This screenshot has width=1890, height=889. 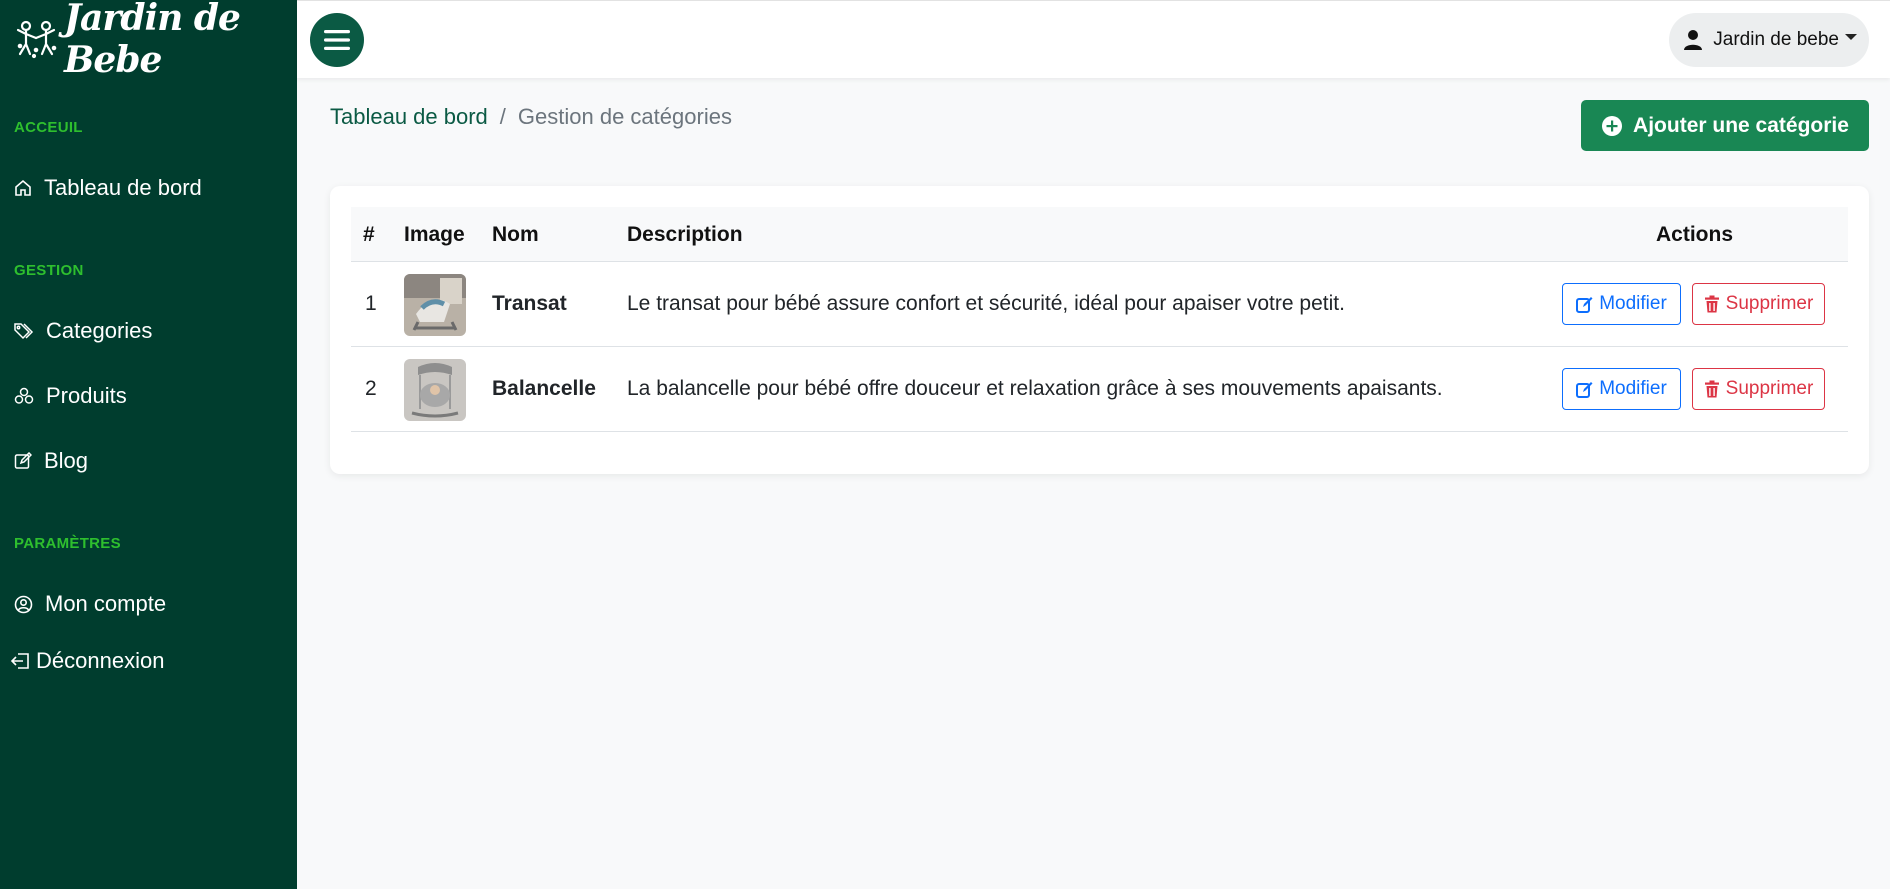 I want to click on row-index: 2, so click(x=371, y=388).